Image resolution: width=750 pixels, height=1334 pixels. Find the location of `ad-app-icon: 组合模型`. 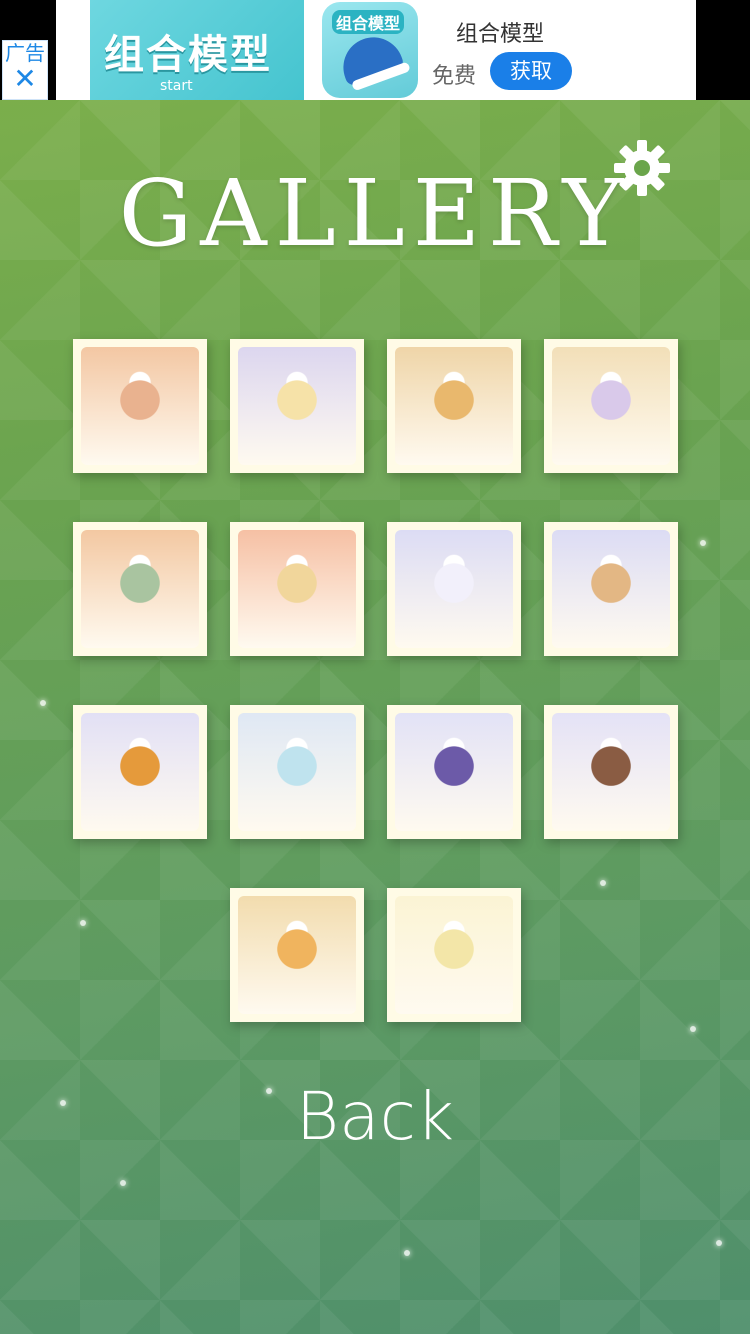

ad-app-icon: 组合模型 is located at coordinates (370, 50).